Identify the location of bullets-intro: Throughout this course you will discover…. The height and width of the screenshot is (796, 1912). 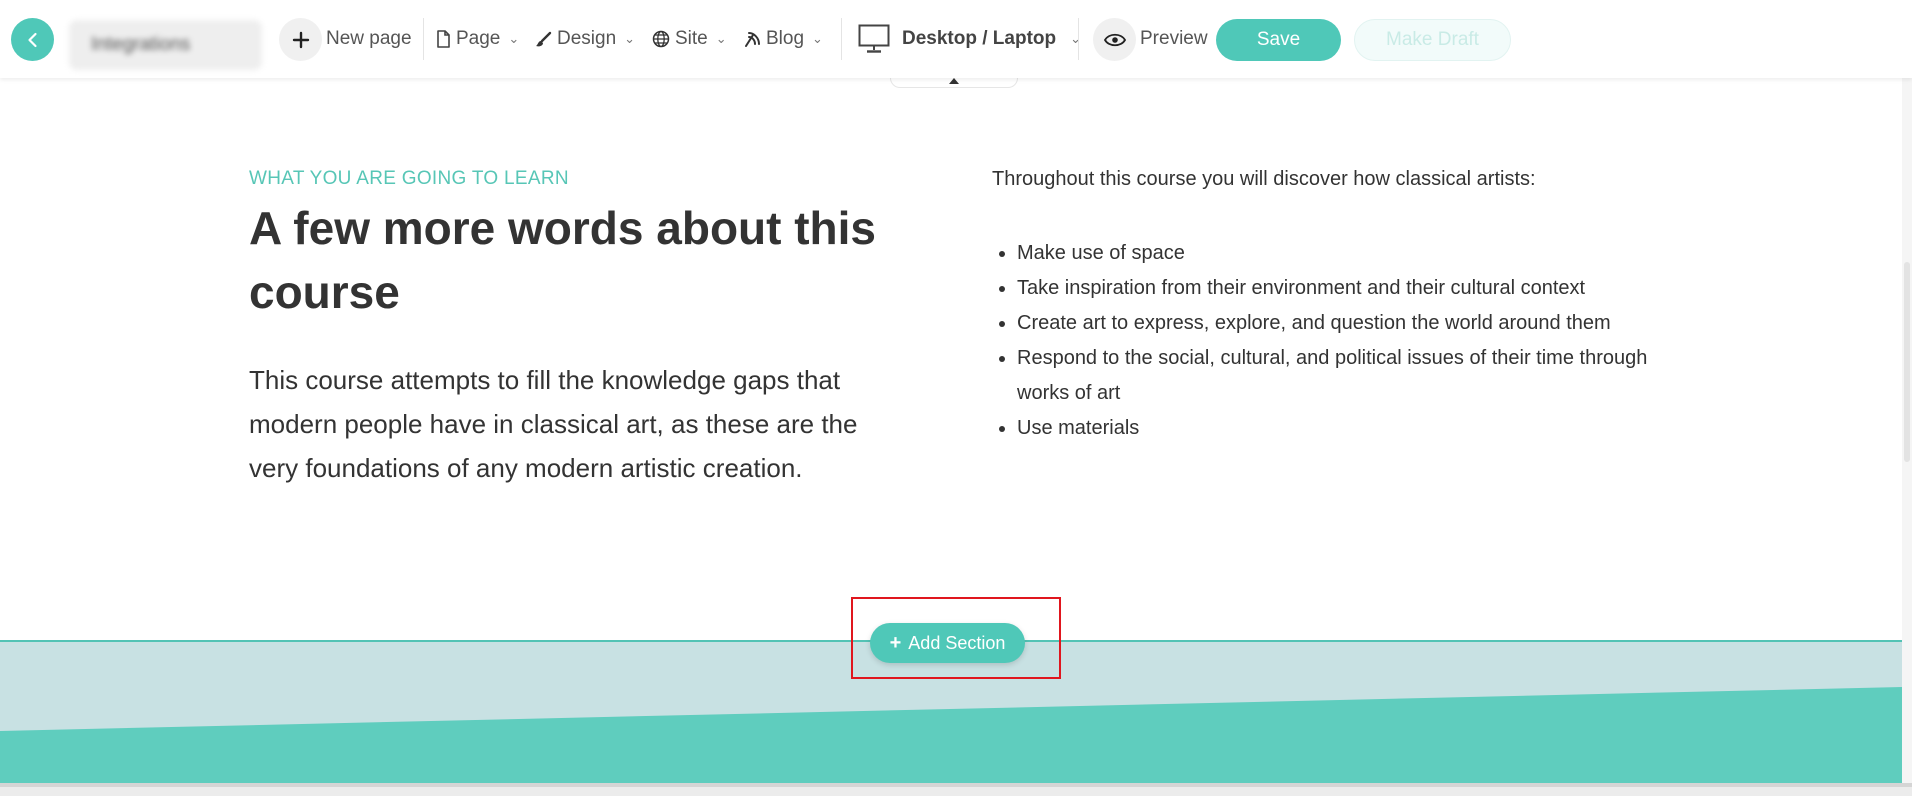
(1264, 179).